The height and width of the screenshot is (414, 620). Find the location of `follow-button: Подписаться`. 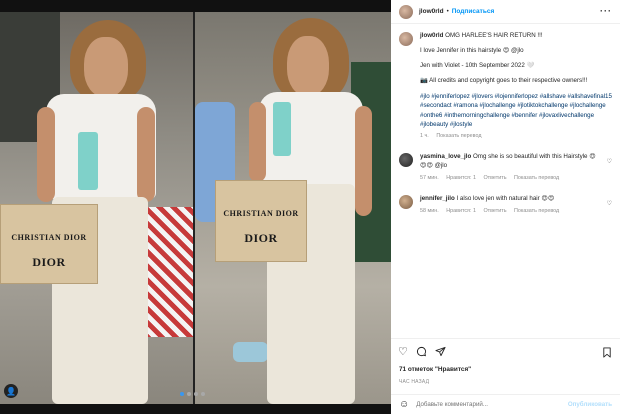

follow-button: Подписаться is located at coordinates (473, 11).